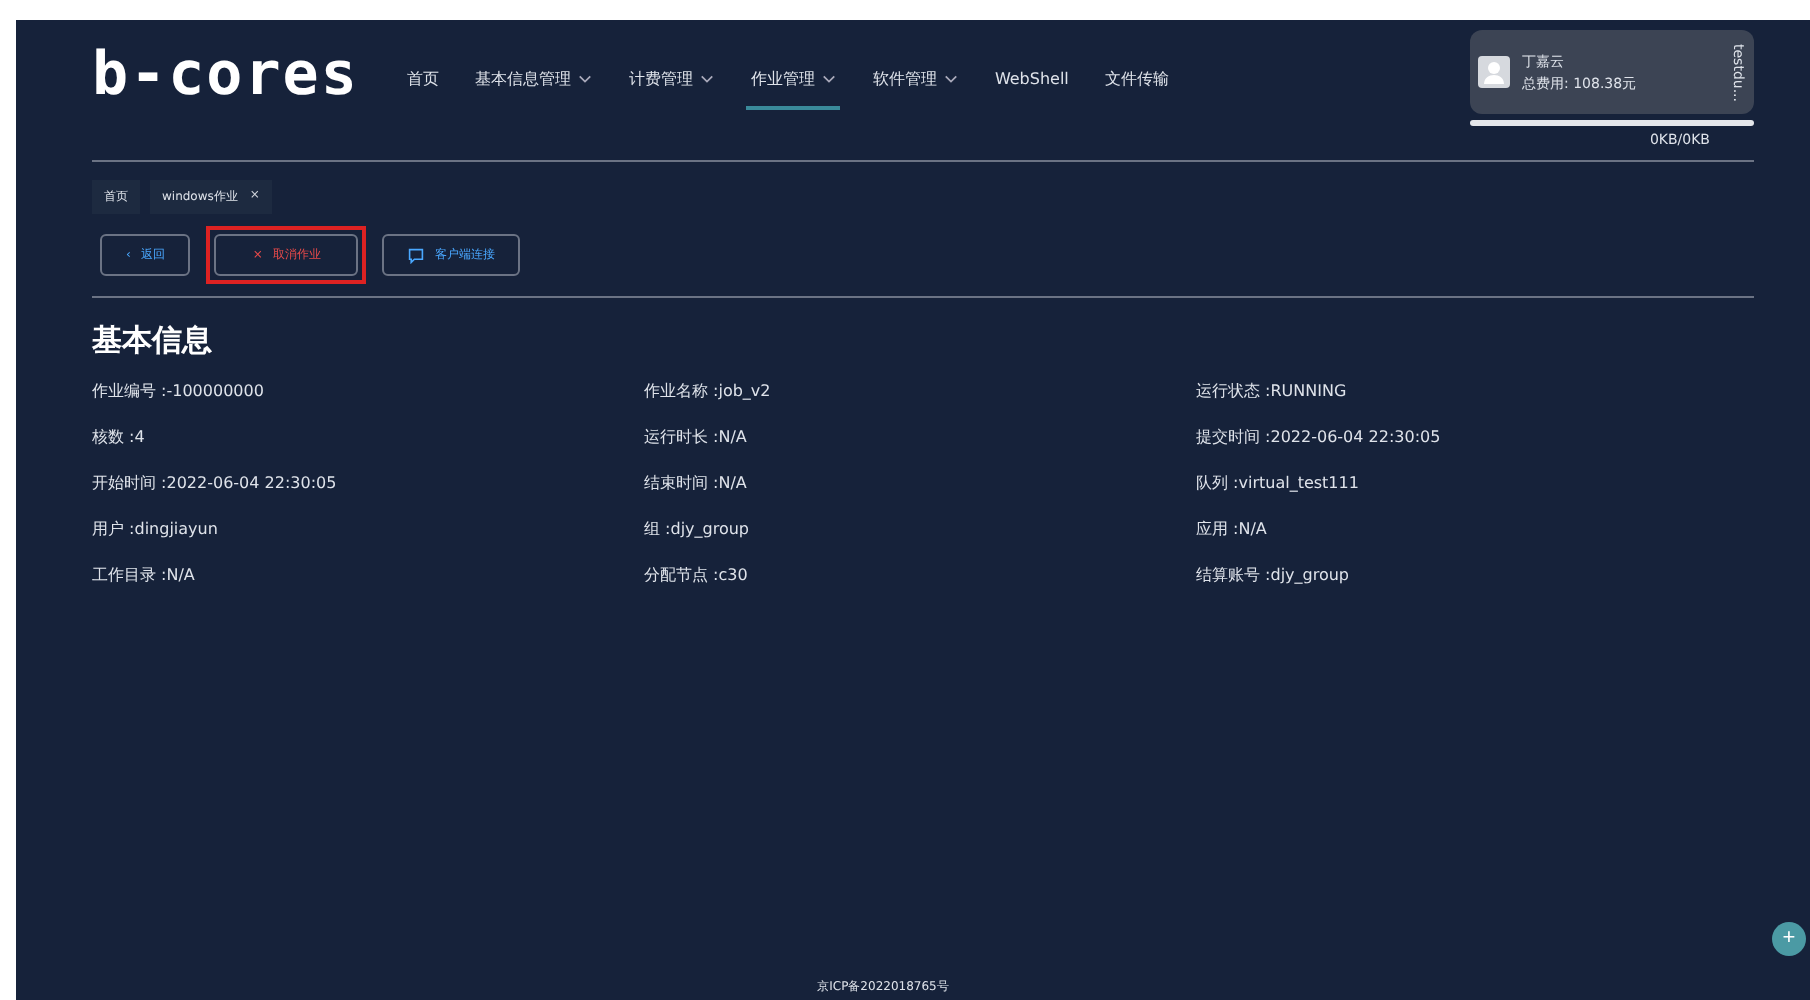 This screenshot has width=1810, height=1000. Describe the element at coordinates (915, 85) in the screenshot. I see `nav-item: 软件管理` at that location.